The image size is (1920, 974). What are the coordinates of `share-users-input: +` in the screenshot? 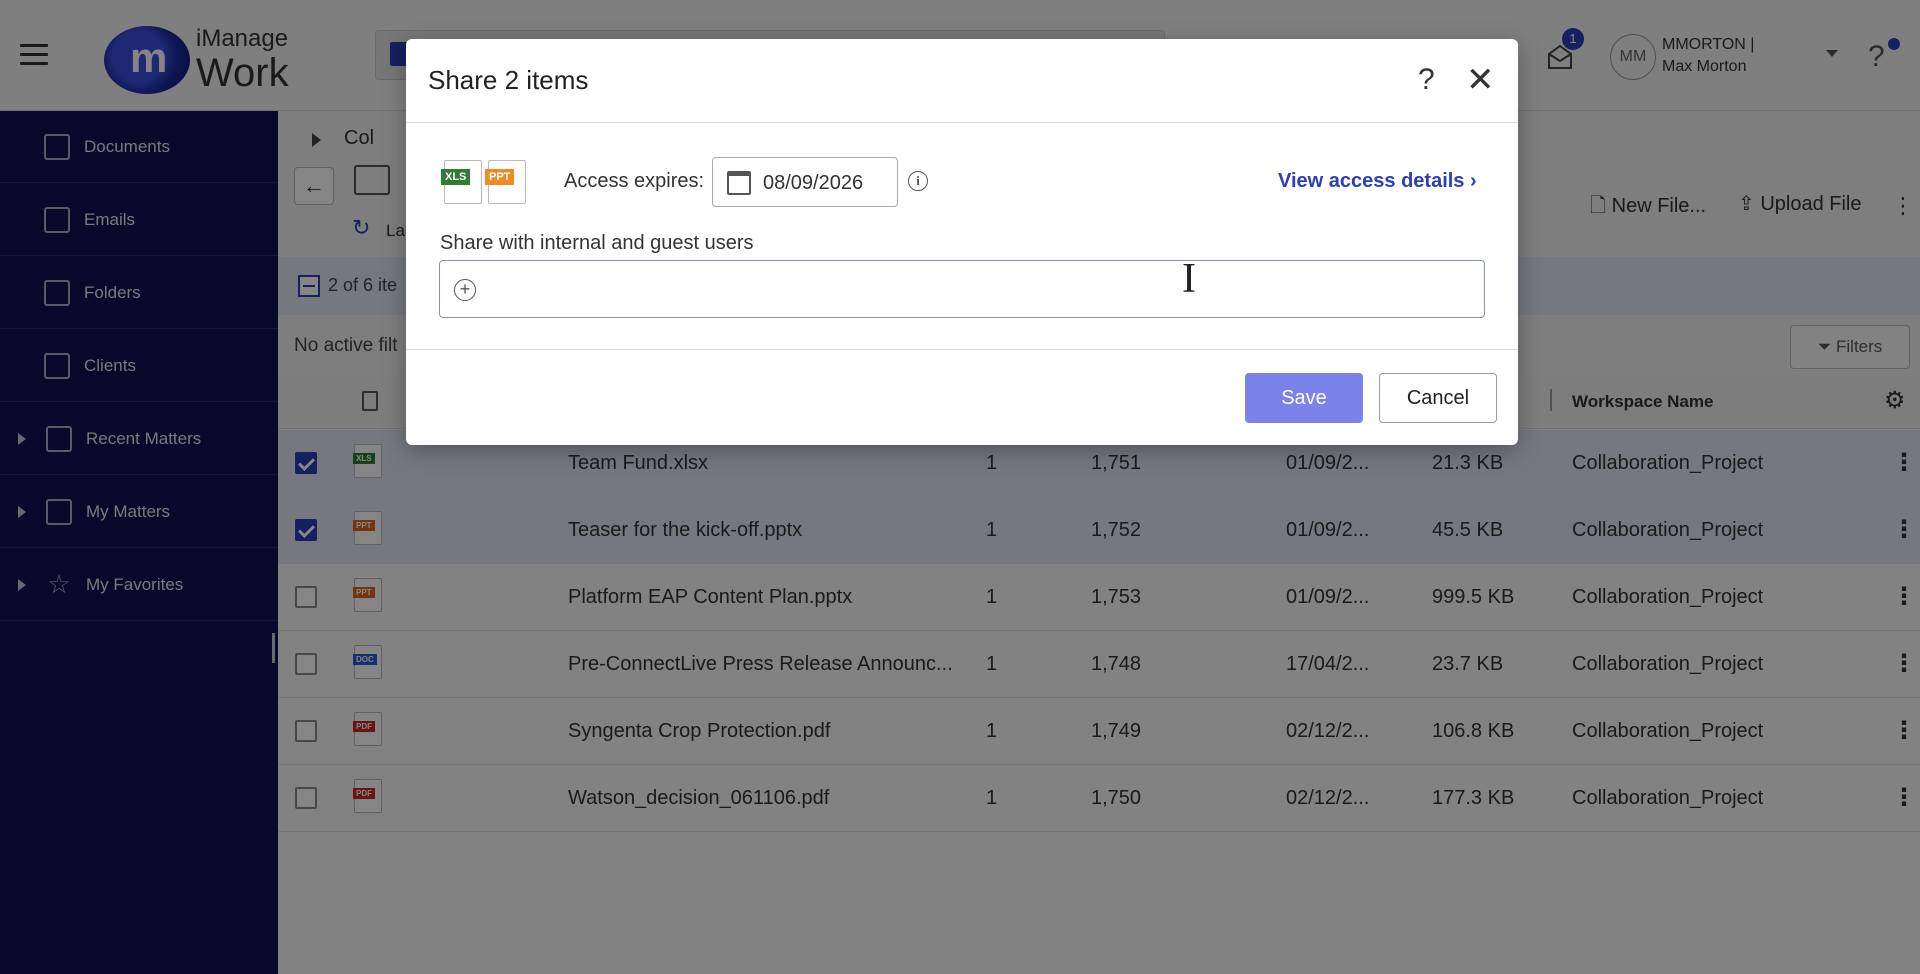 It's located at (962, 289).